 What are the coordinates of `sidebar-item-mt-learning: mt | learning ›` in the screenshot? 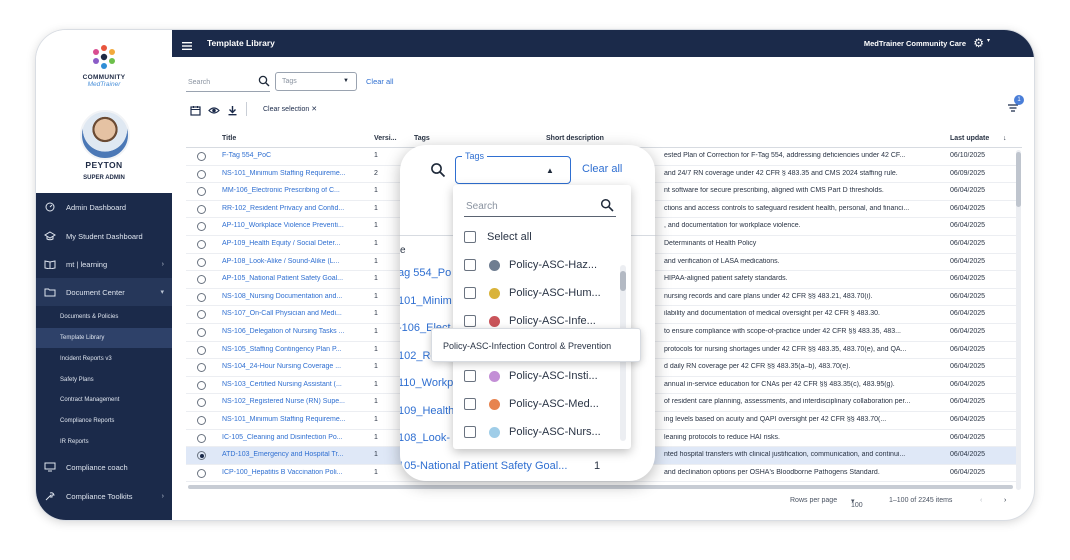 It's located at (104, 264).